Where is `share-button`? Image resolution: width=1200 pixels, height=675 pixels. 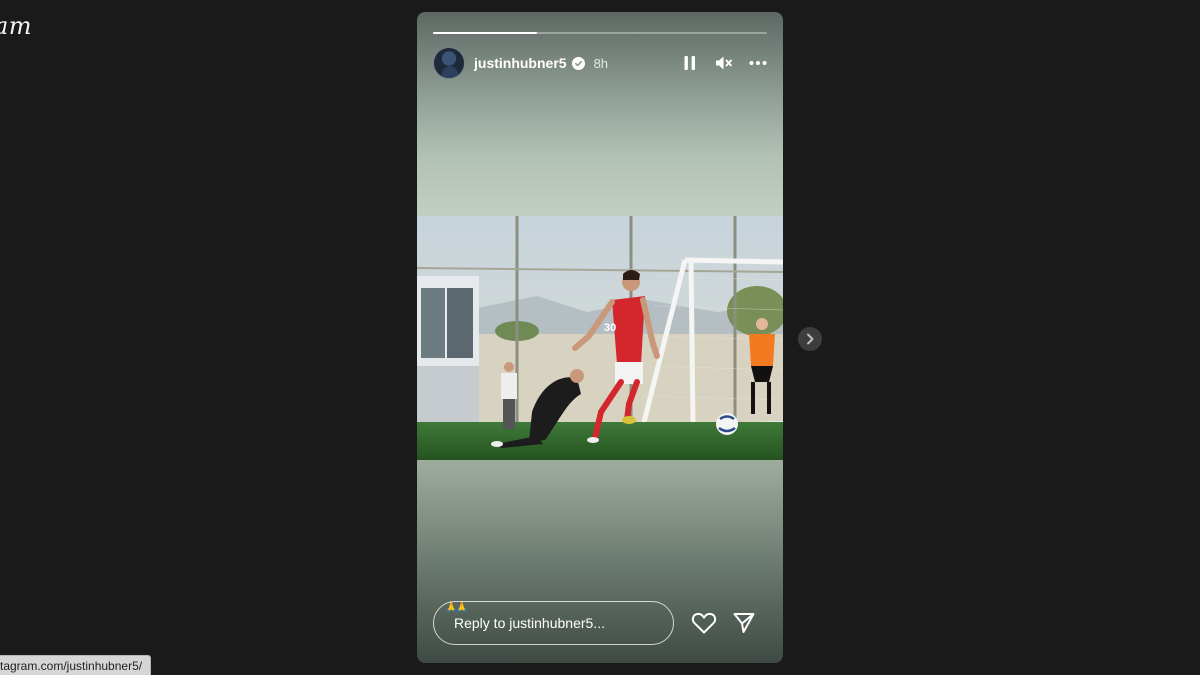 share-button is located at coordinates (744, 623).